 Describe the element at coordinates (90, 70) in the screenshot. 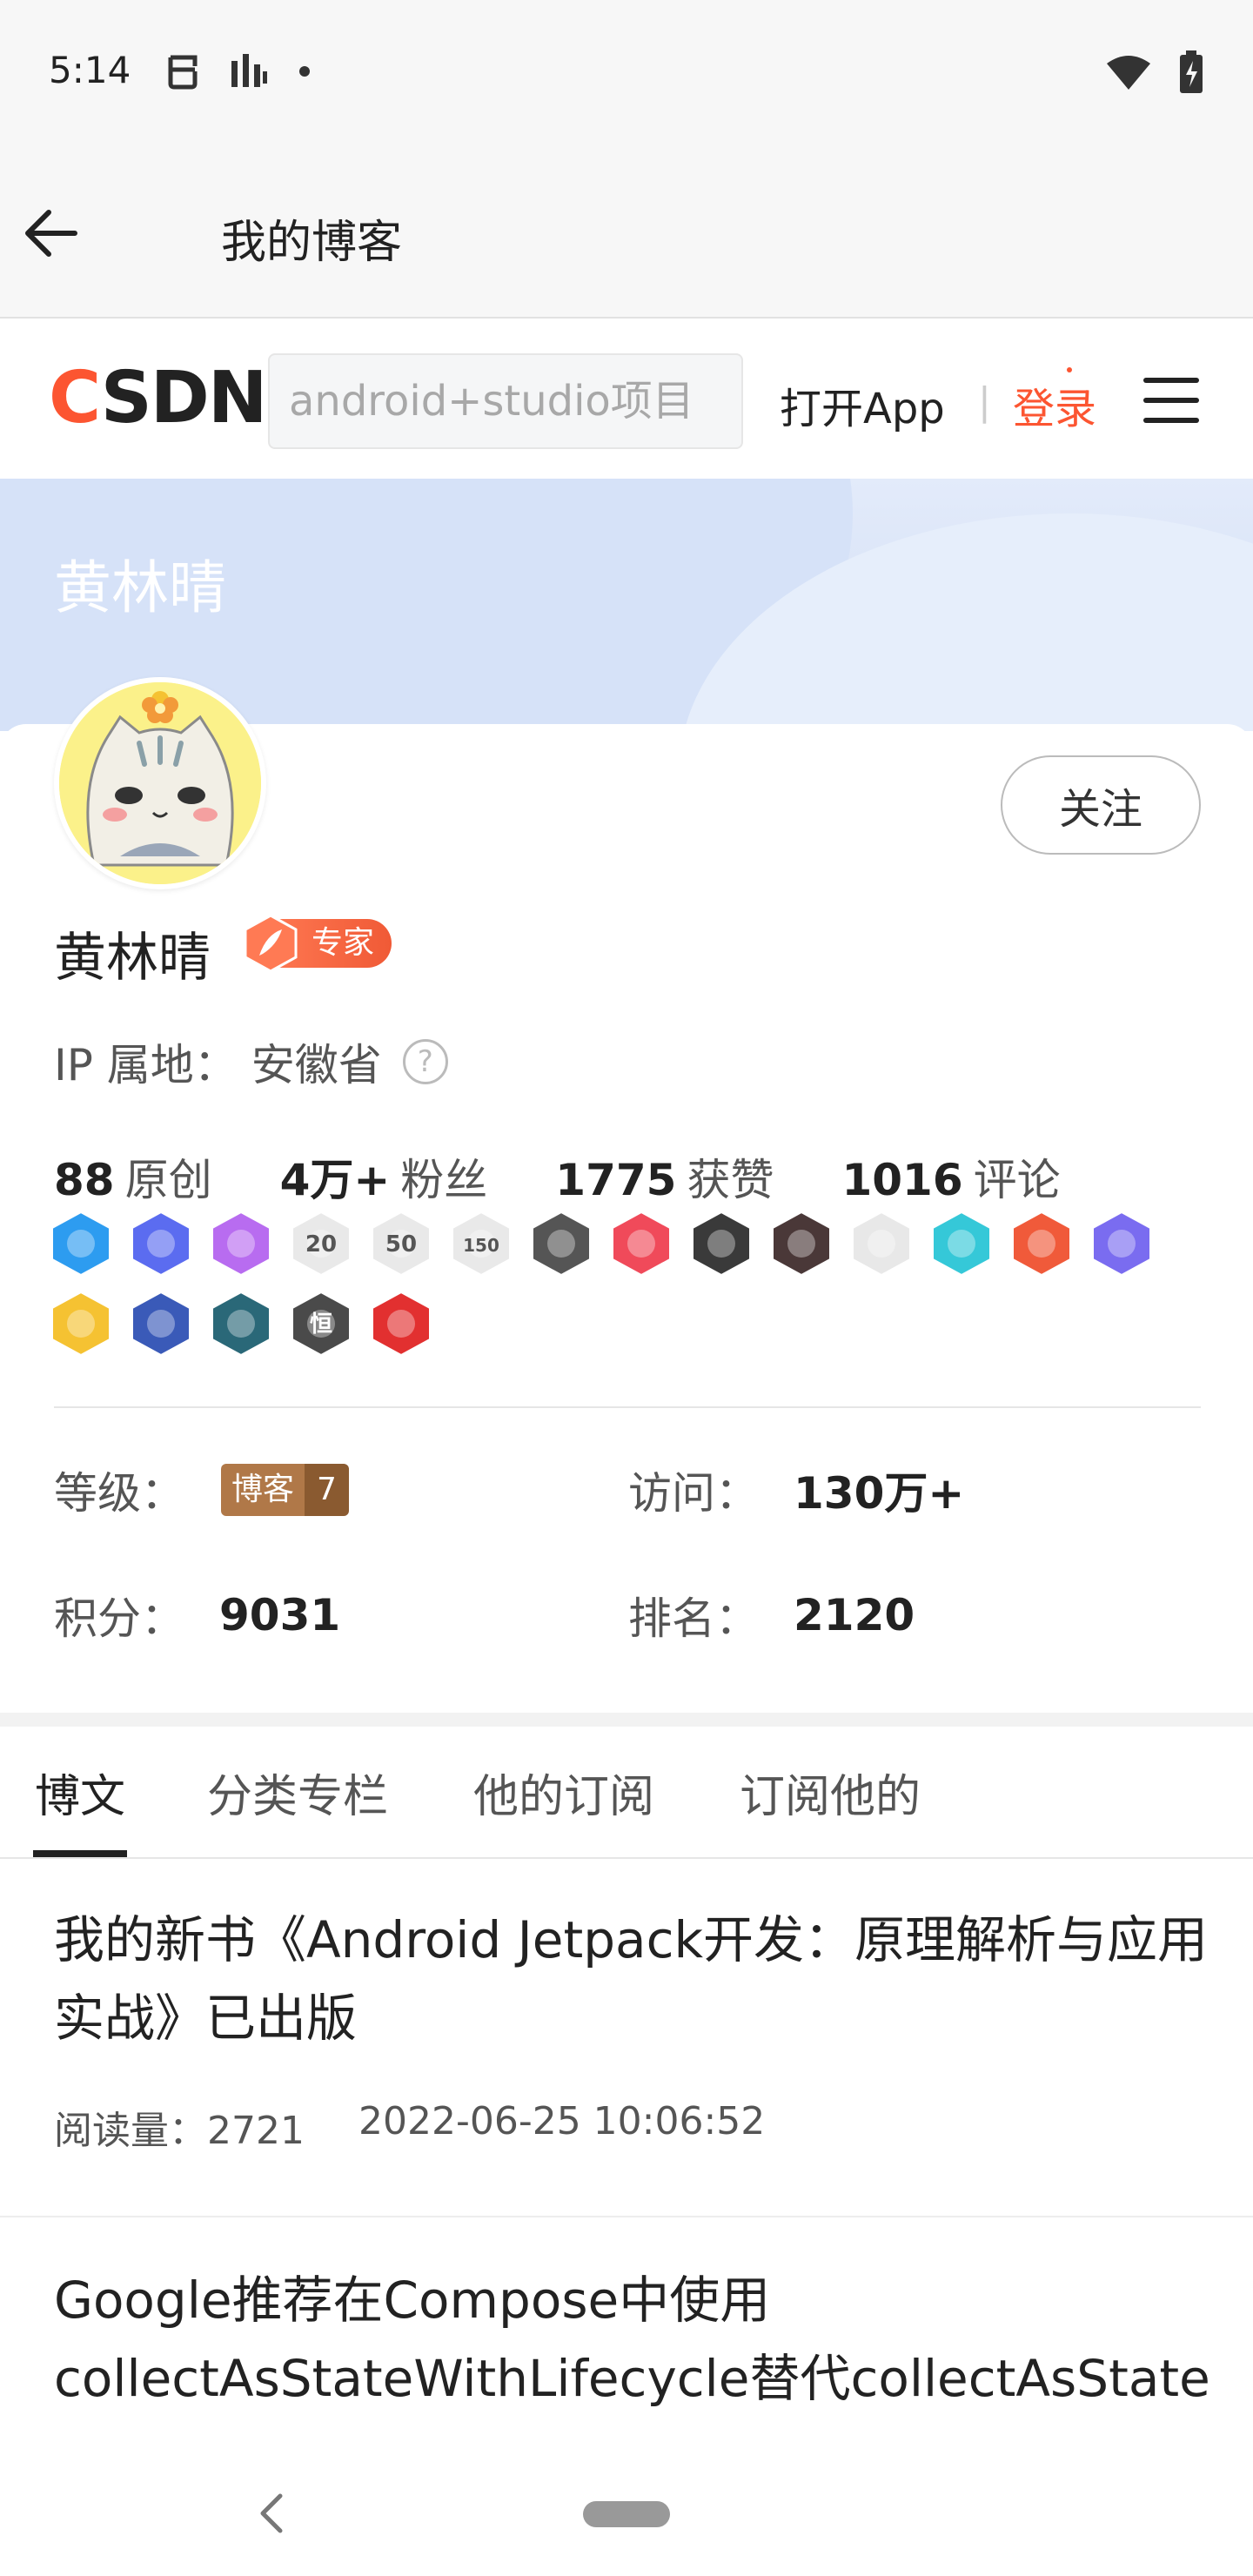

I see `status-time: 5:14` at that location.